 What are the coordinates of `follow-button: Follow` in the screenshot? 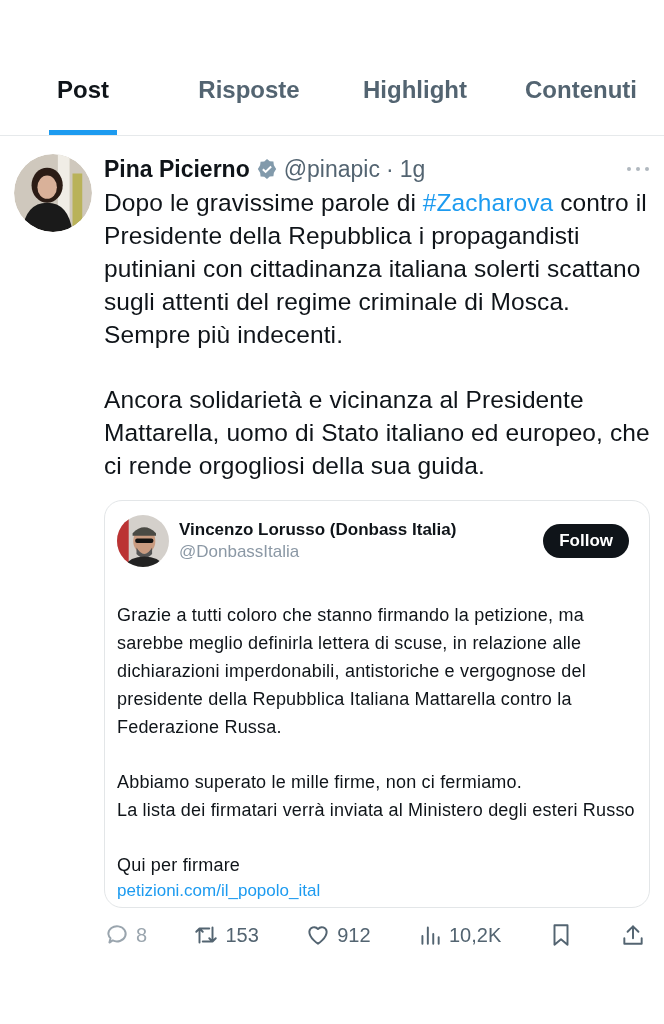 It's located at (586, 541).